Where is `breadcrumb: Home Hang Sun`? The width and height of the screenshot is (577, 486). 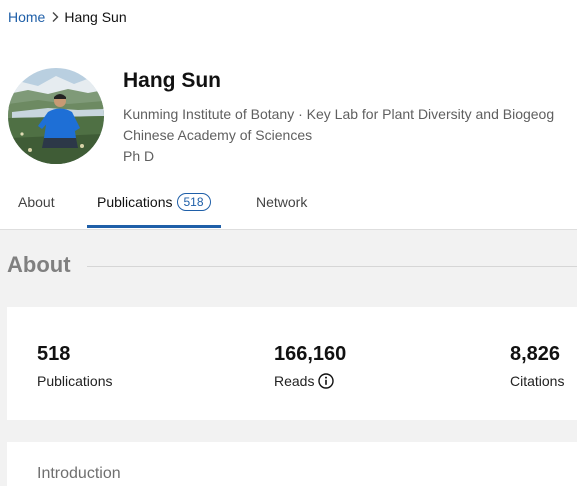
breadcrumb: Home Hang Sun is located at coordinates (67, 17).